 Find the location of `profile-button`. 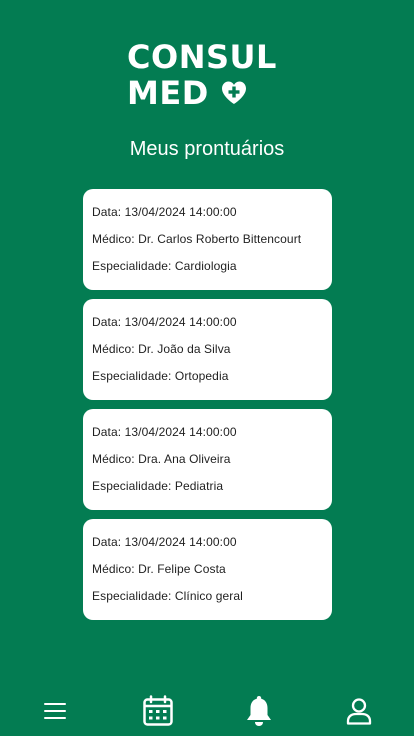

profile-button is located at coordinates (359, 711).